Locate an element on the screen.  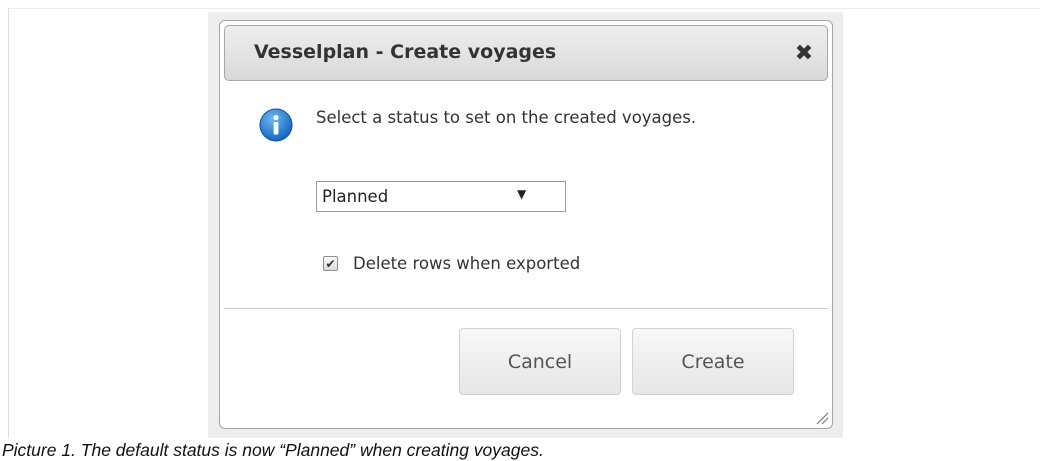
delete-rows-option: ✔ Delete rows when exported is located at coordinates (451, 263).